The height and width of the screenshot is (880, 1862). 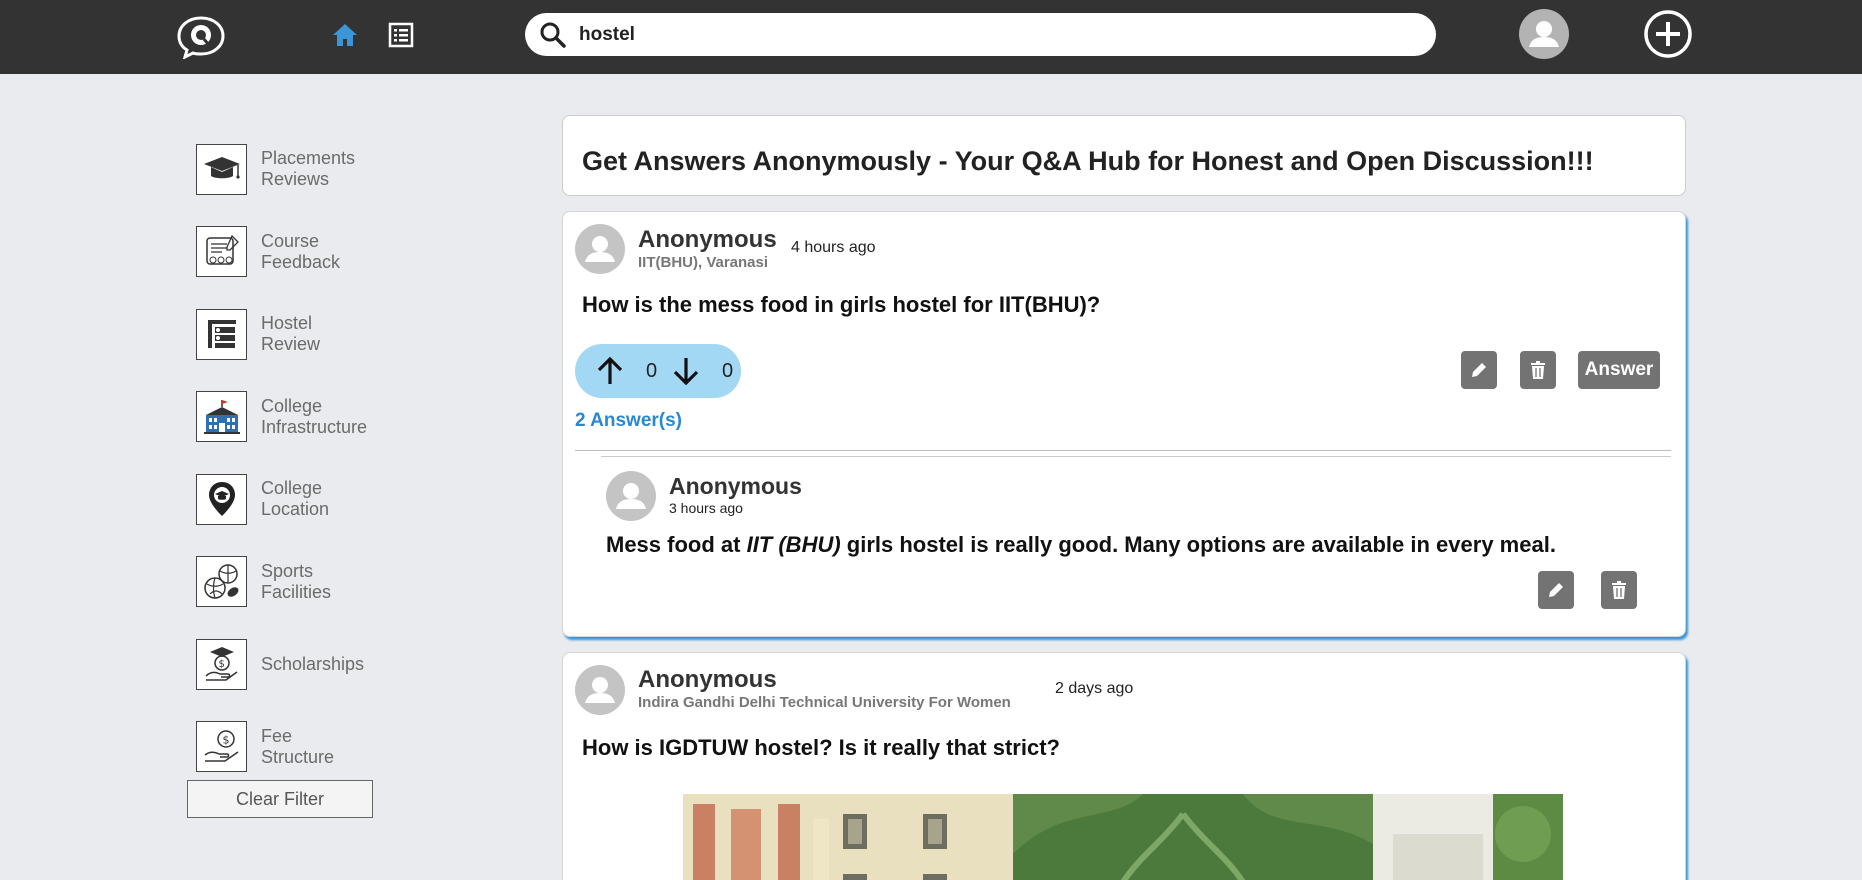 What do you see at coordinates (345, 35) in the screenshot?
I see `home-icon` at bounding box center [345, 35].